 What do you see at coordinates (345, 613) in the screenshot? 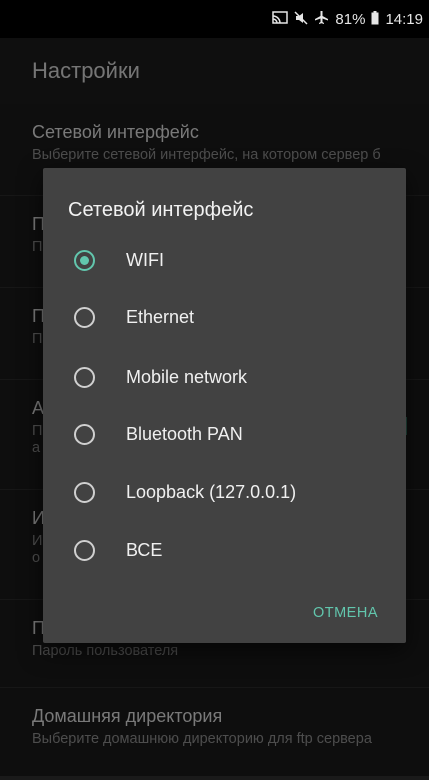
I see `cancel-button: ОТМЕНА` at bounding box center [345, 613].